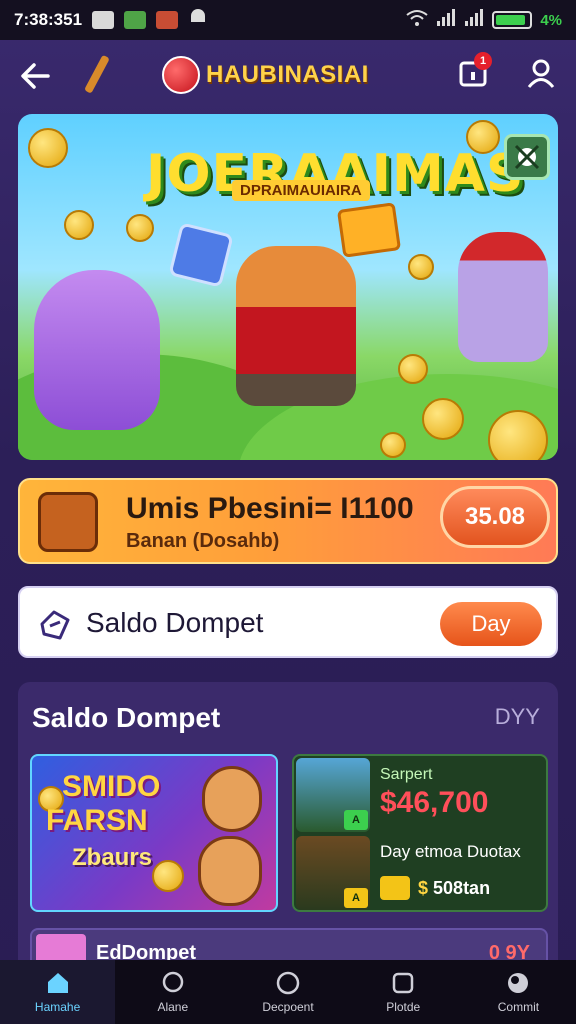 The width and height of the screenshot is (576, 1024). I want to click on featured-game-tile: SMIDO FARSN Zbaurs, so click(154, 833).